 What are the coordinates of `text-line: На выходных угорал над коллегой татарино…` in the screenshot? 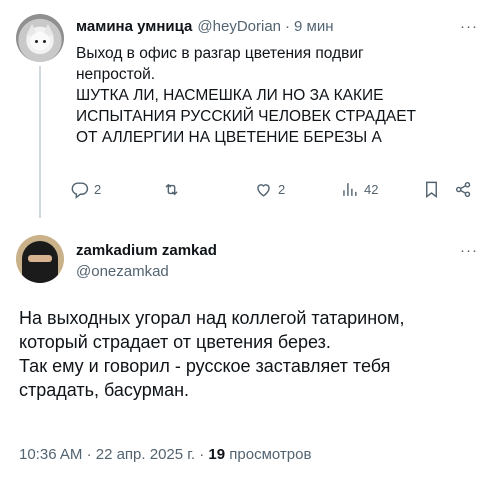 It's located at (212, 318).